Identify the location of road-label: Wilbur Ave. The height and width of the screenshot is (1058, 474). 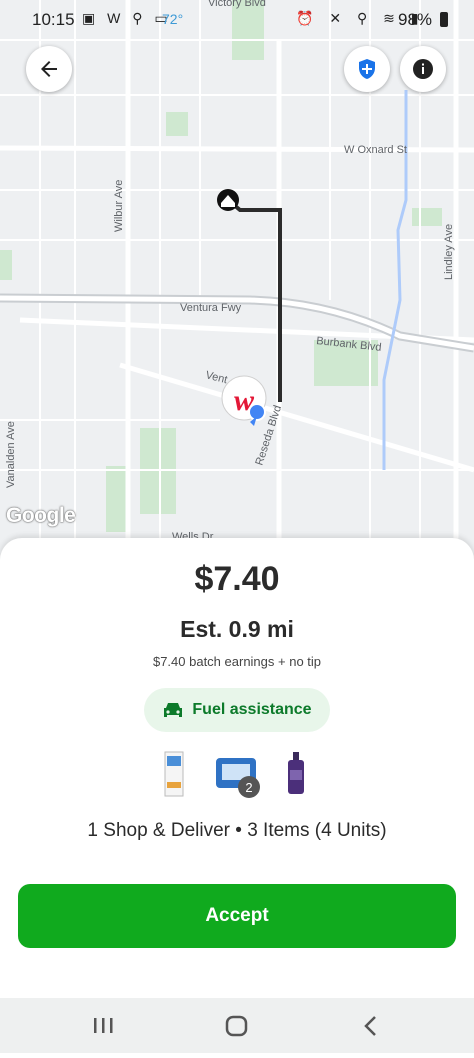
(119, 206).